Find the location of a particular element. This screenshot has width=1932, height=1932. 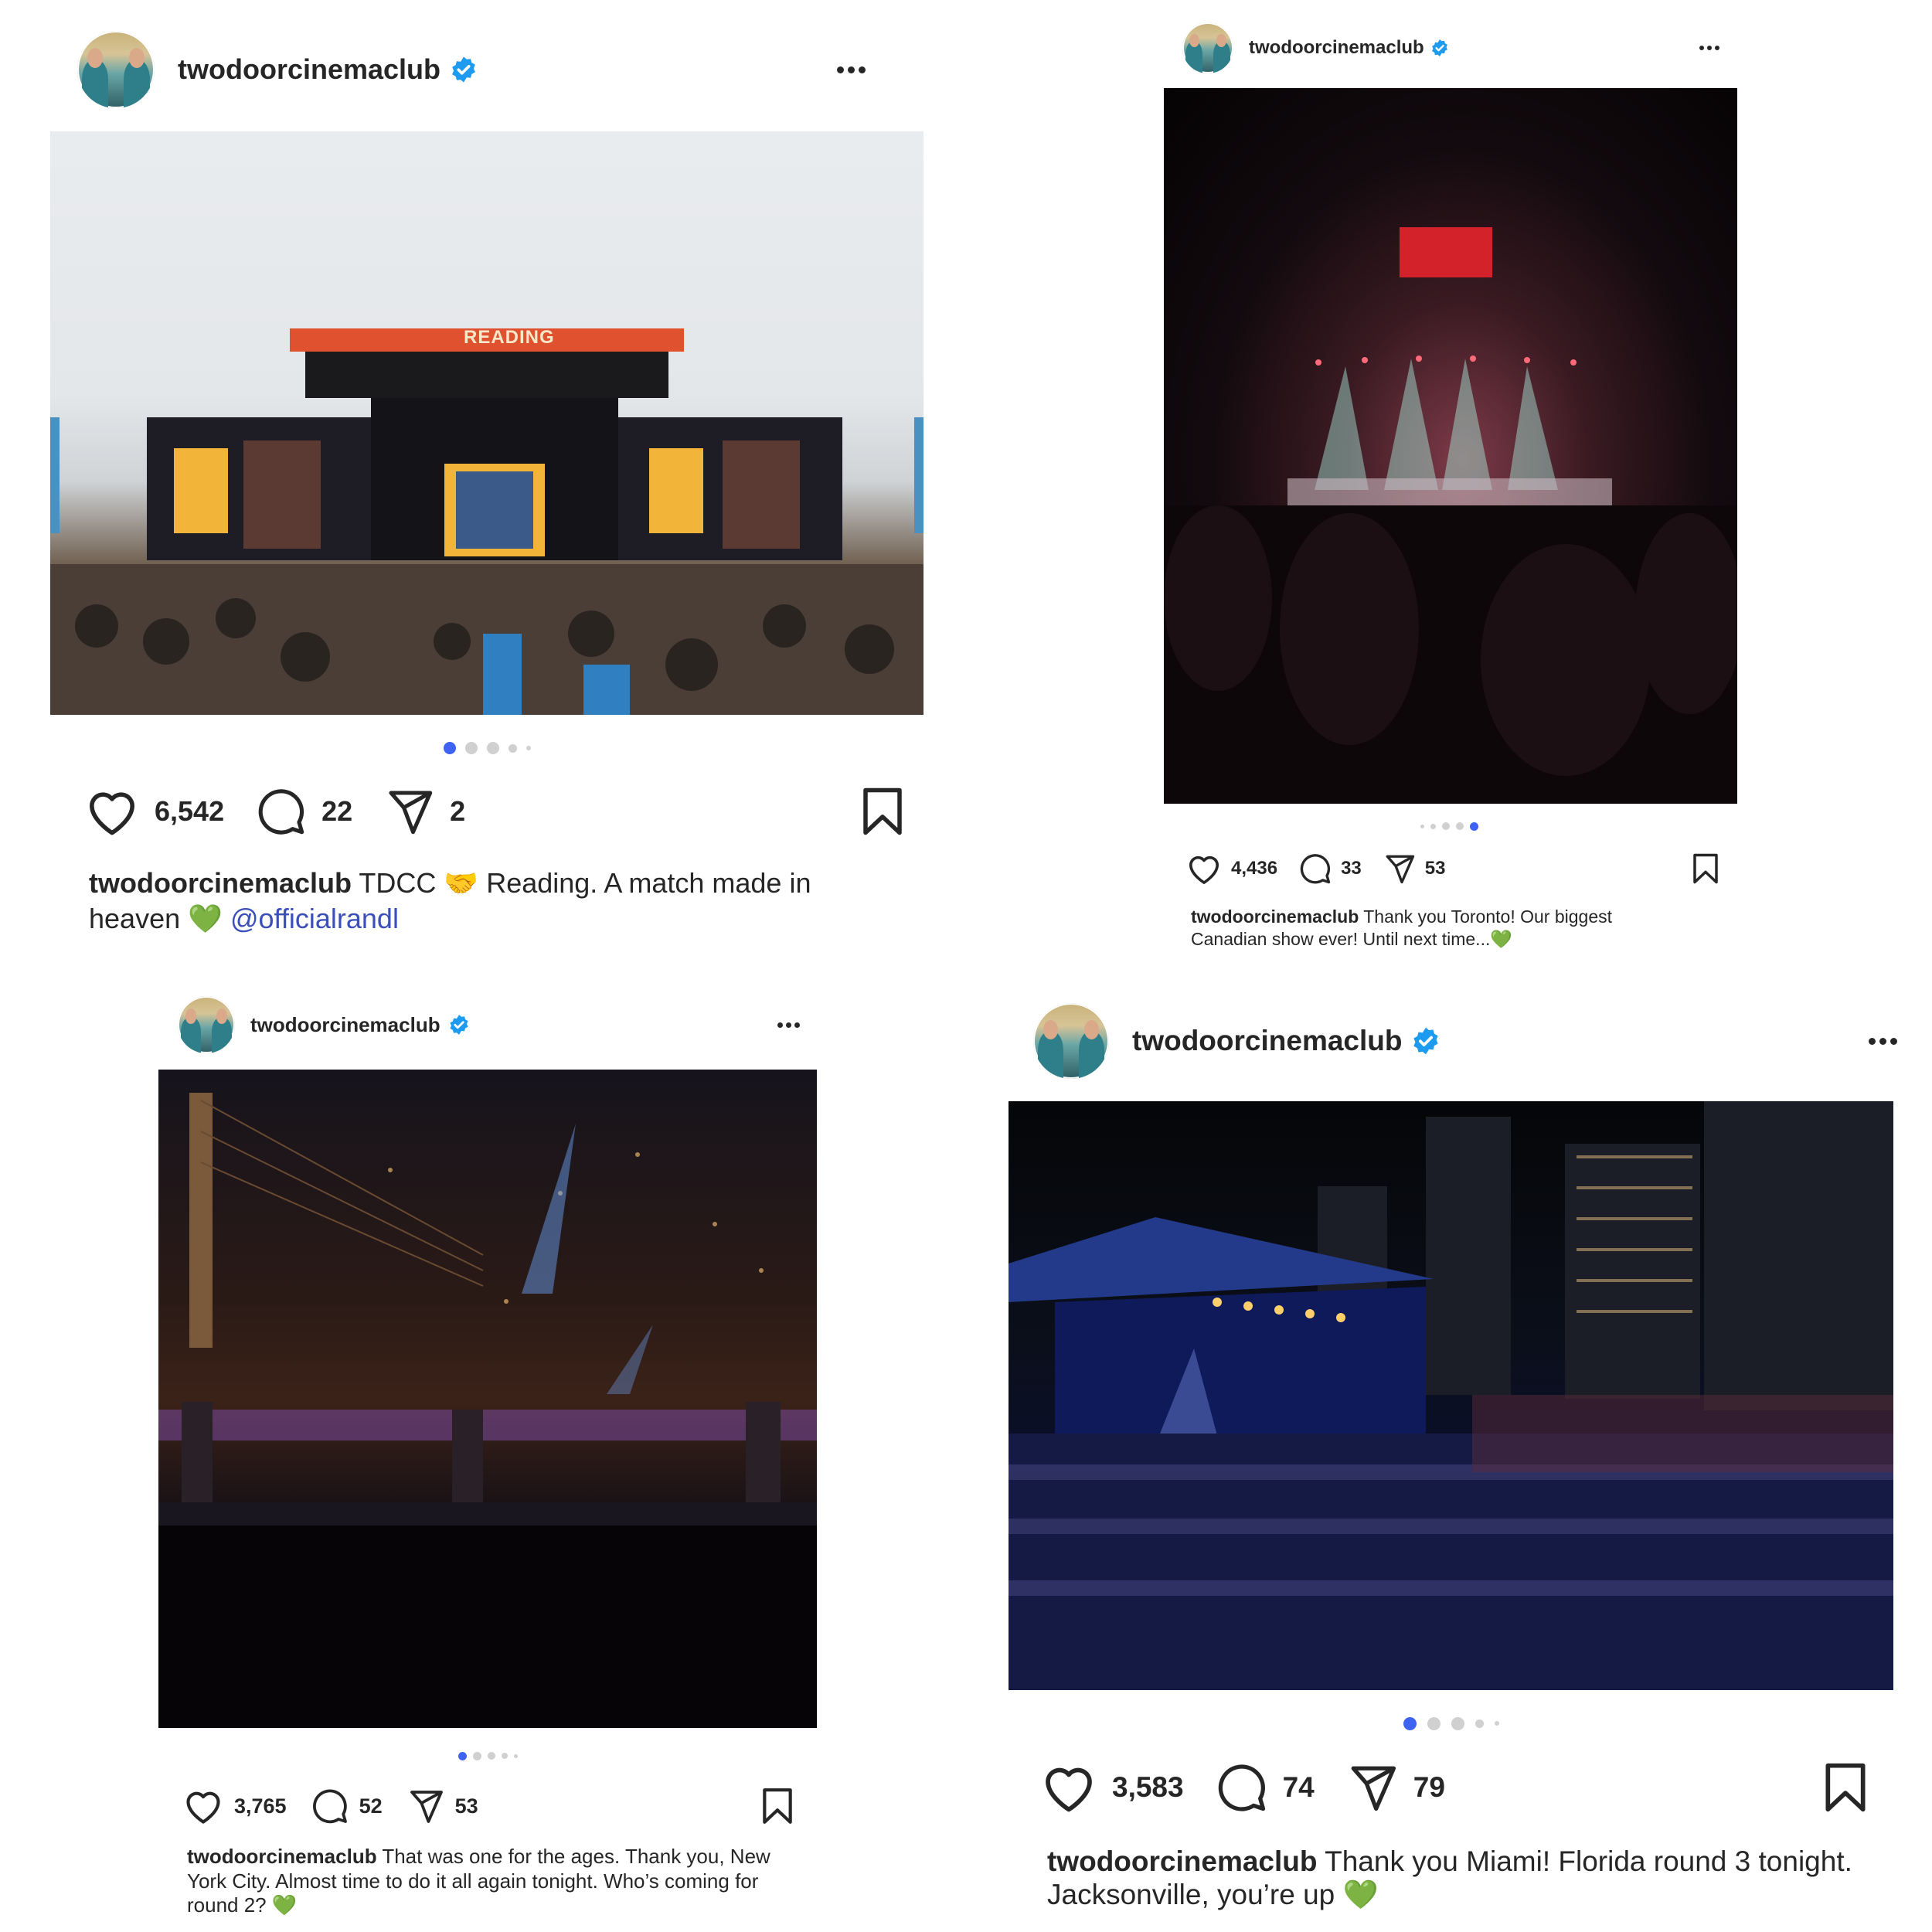

comment-button: 74 is located at coordinates (1265, 1787).